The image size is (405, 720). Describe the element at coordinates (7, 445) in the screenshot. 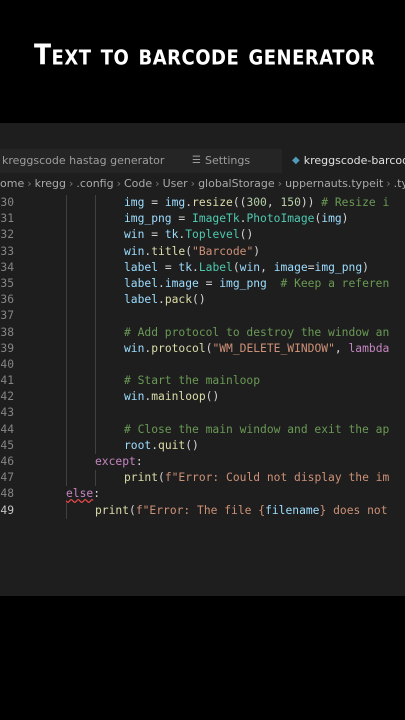

I see `line-number: 45` at that location.